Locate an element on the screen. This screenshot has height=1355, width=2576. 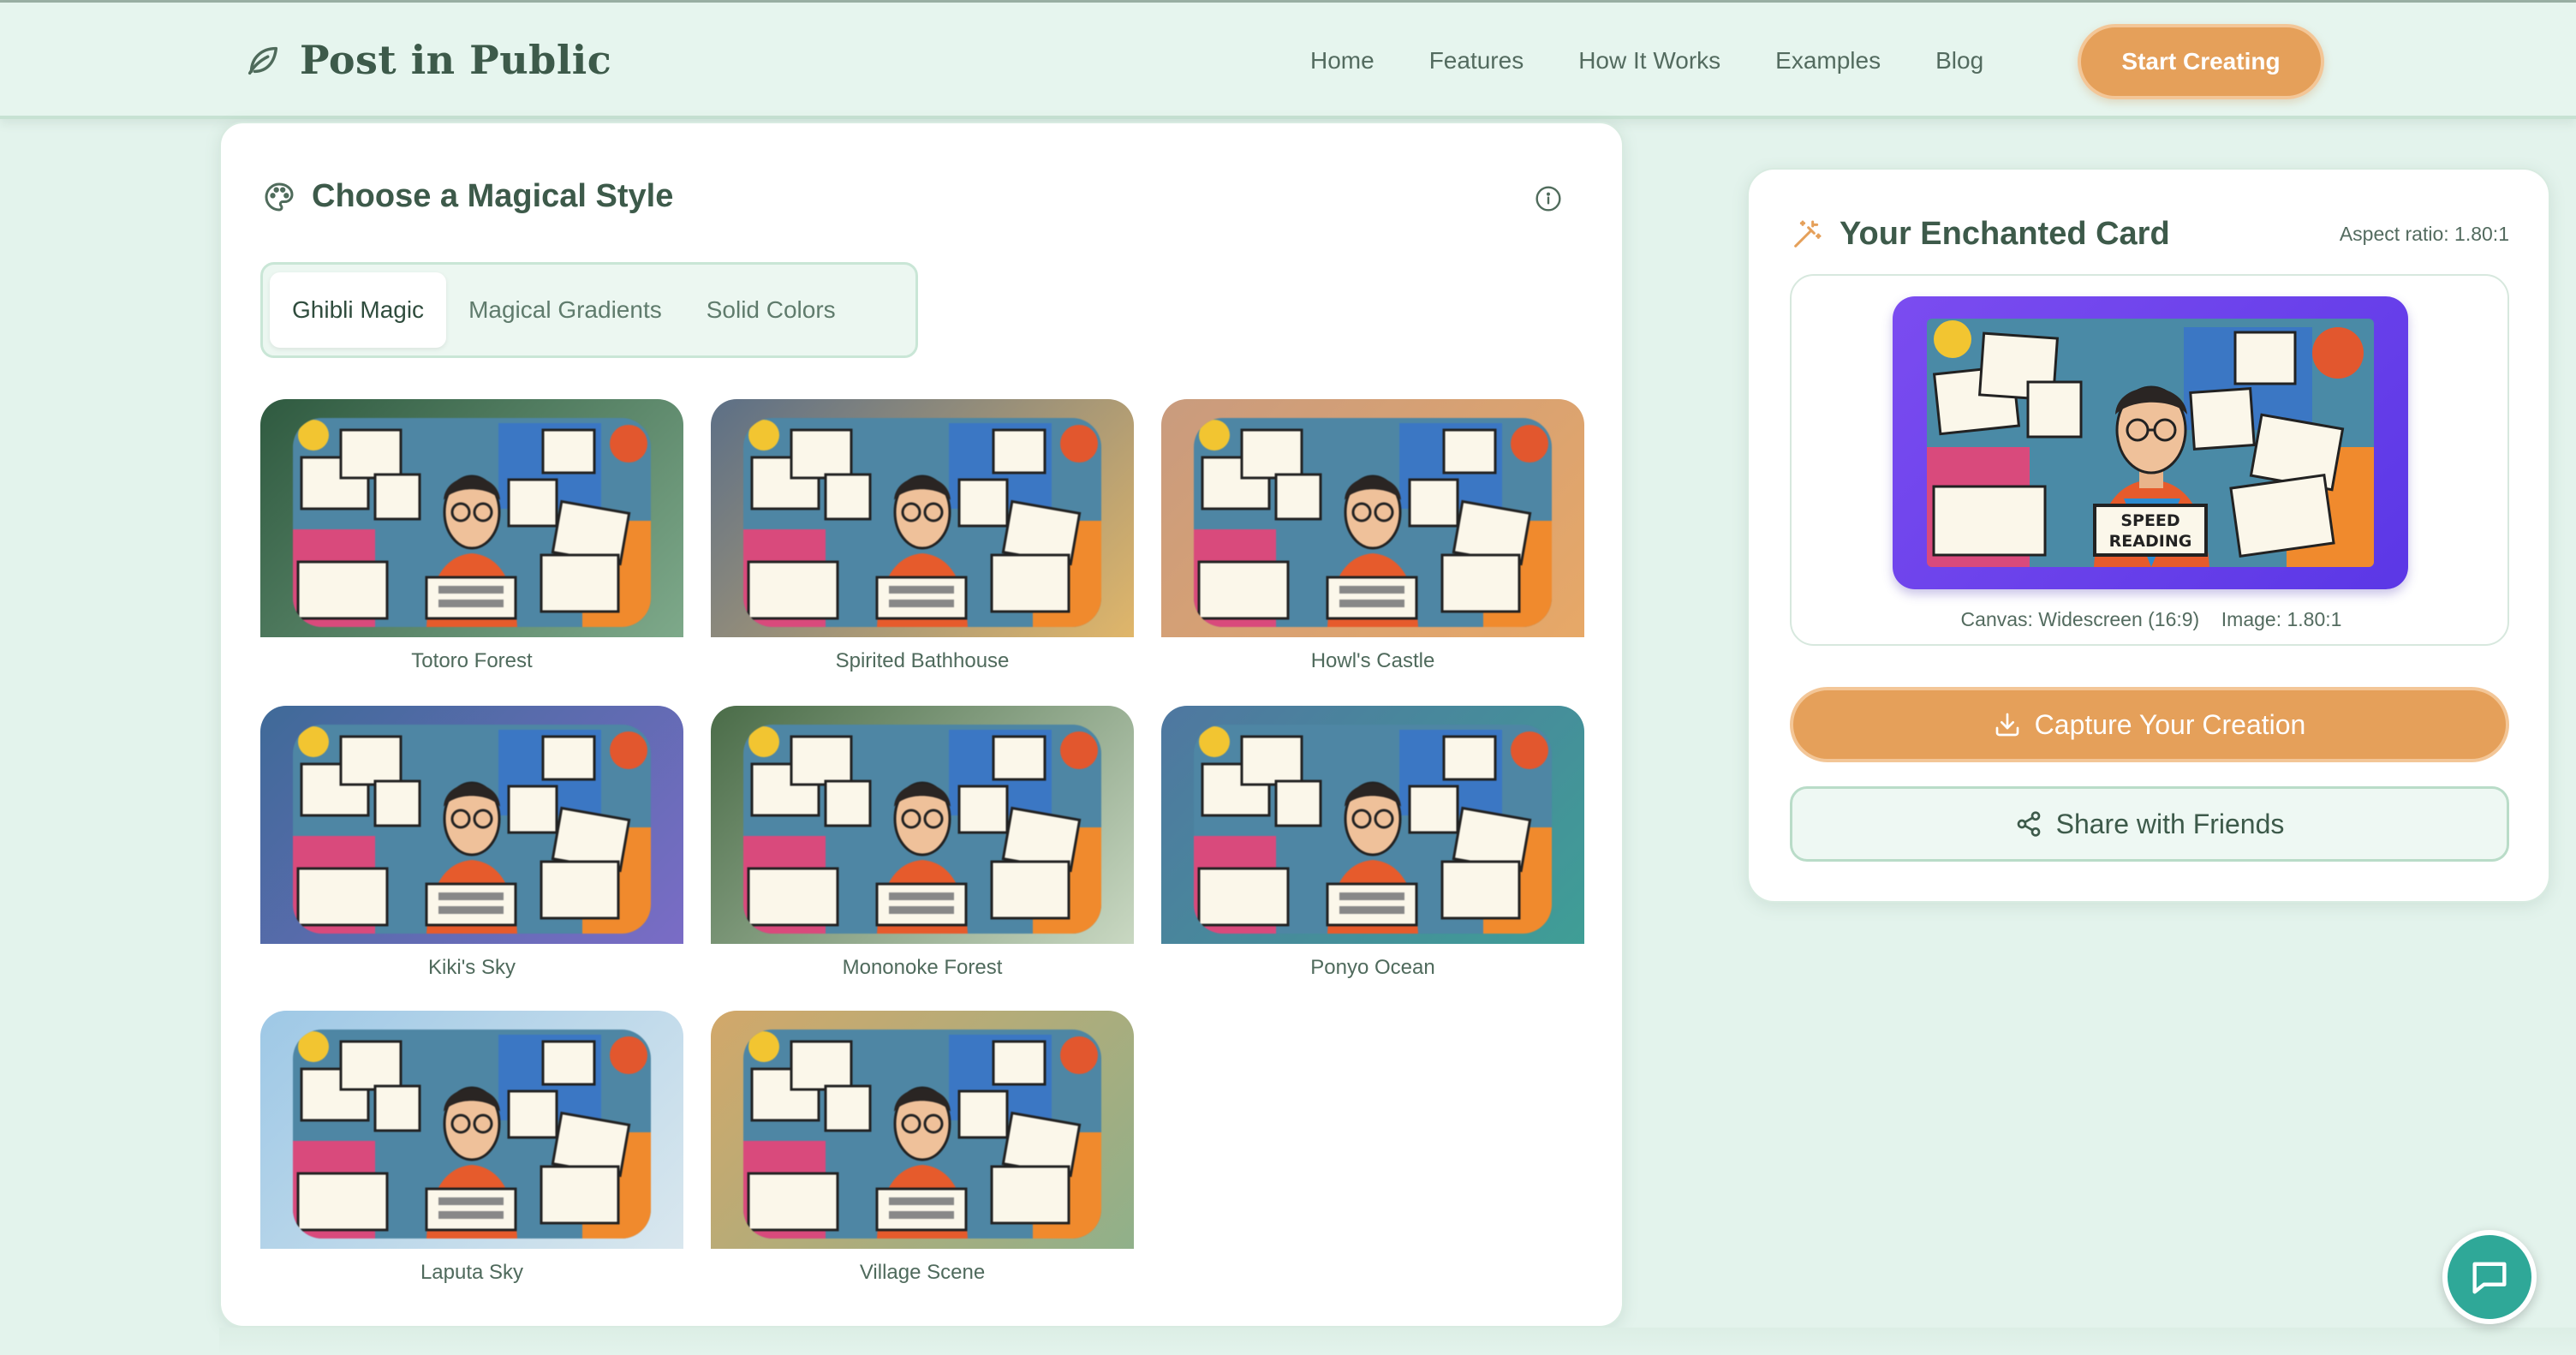
main-nav: Home Features How It Works Examples Blog is located at coordinates (1674, 61).